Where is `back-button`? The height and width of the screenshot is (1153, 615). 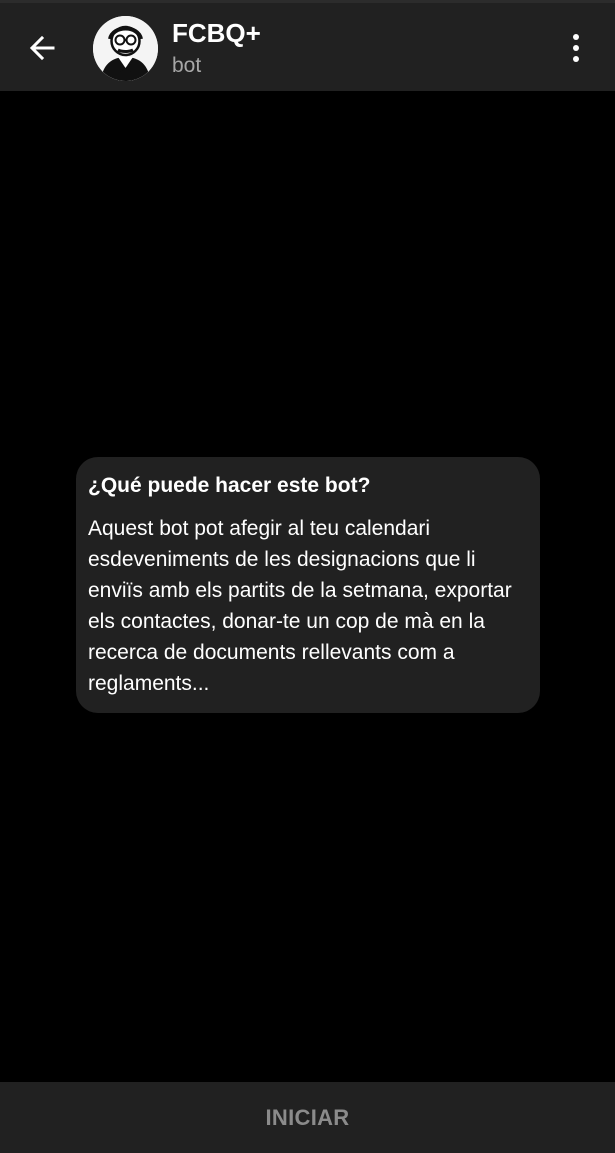 back-button is located at coordinates (43, 50).